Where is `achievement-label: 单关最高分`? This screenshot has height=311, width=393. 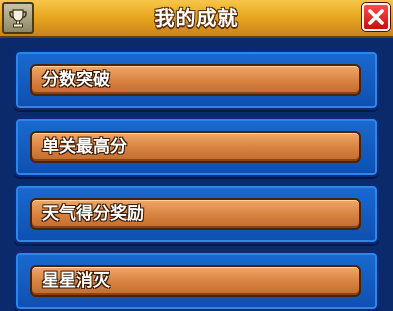 achievement-label: 单关最高分 is located at coordinates (84, 147).